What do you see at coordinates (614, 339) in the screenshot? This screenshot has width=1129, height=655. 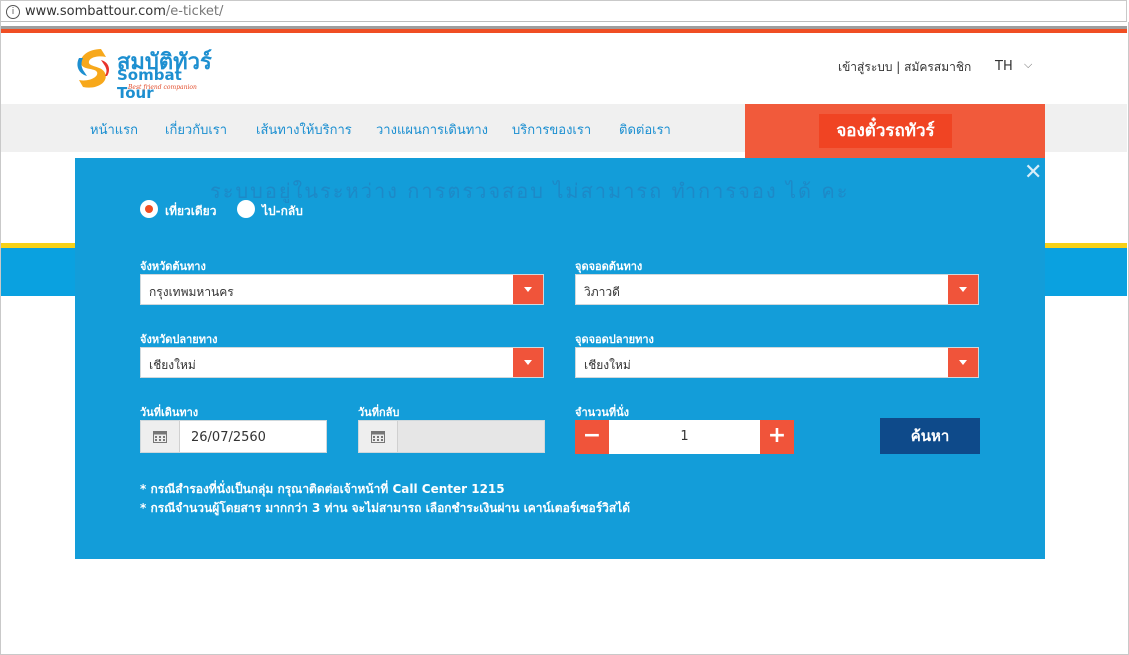 I see `destination-stop-label: จุดจอดปลายทาง` at bounding box center [614, 339].